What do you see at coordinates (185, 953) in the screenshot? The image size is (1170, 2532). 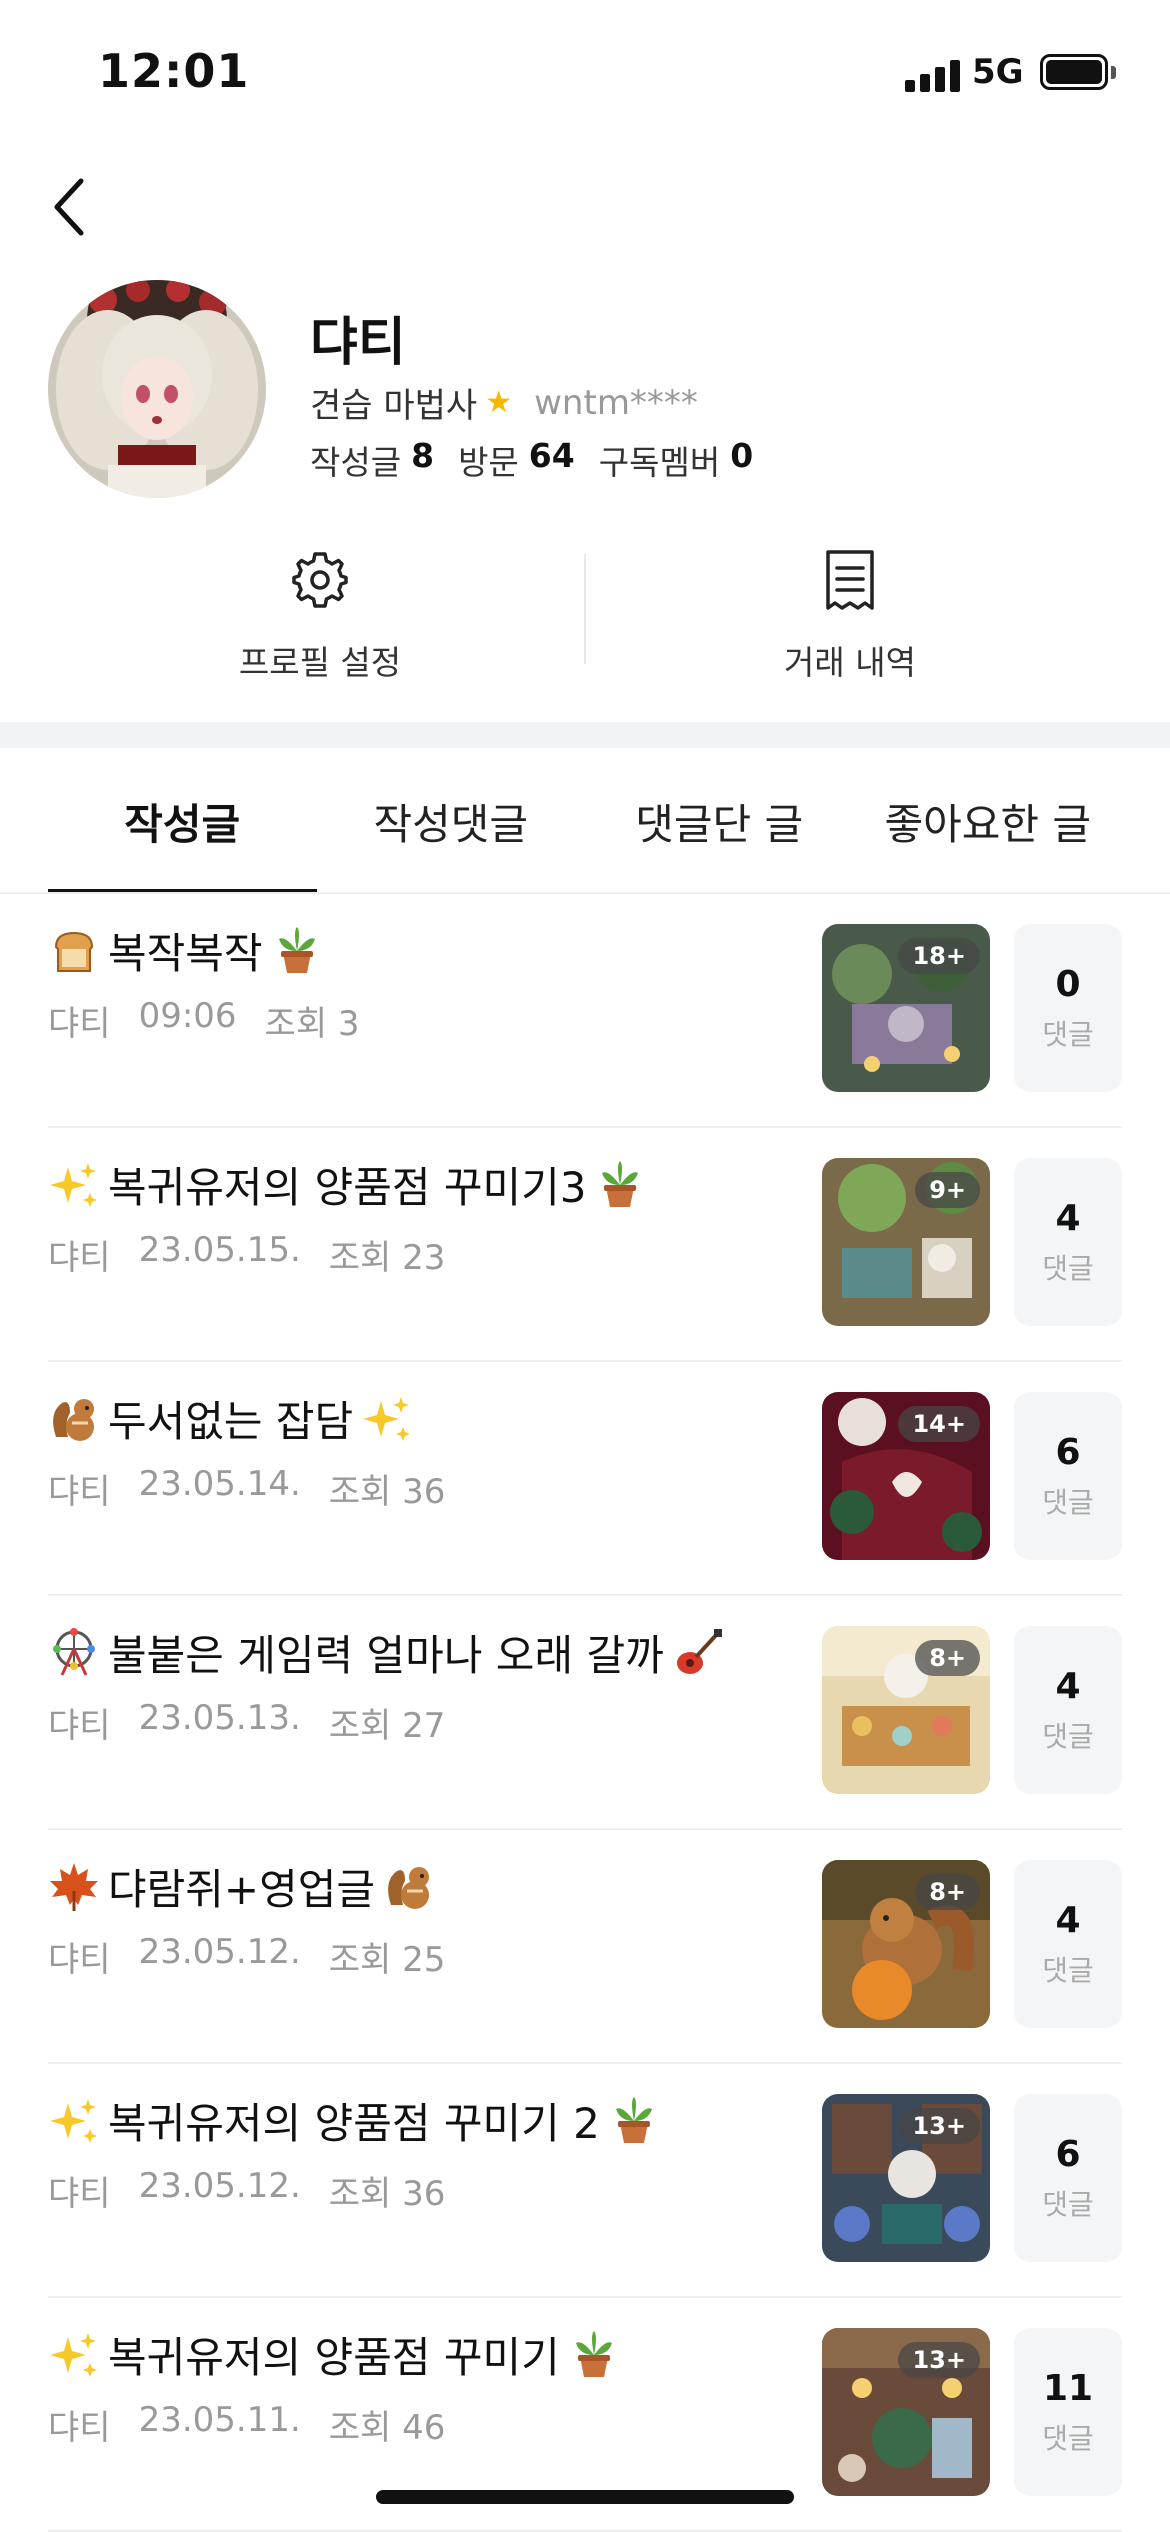 I see `post-title: 복작복작` at bounding box center [185, 953].